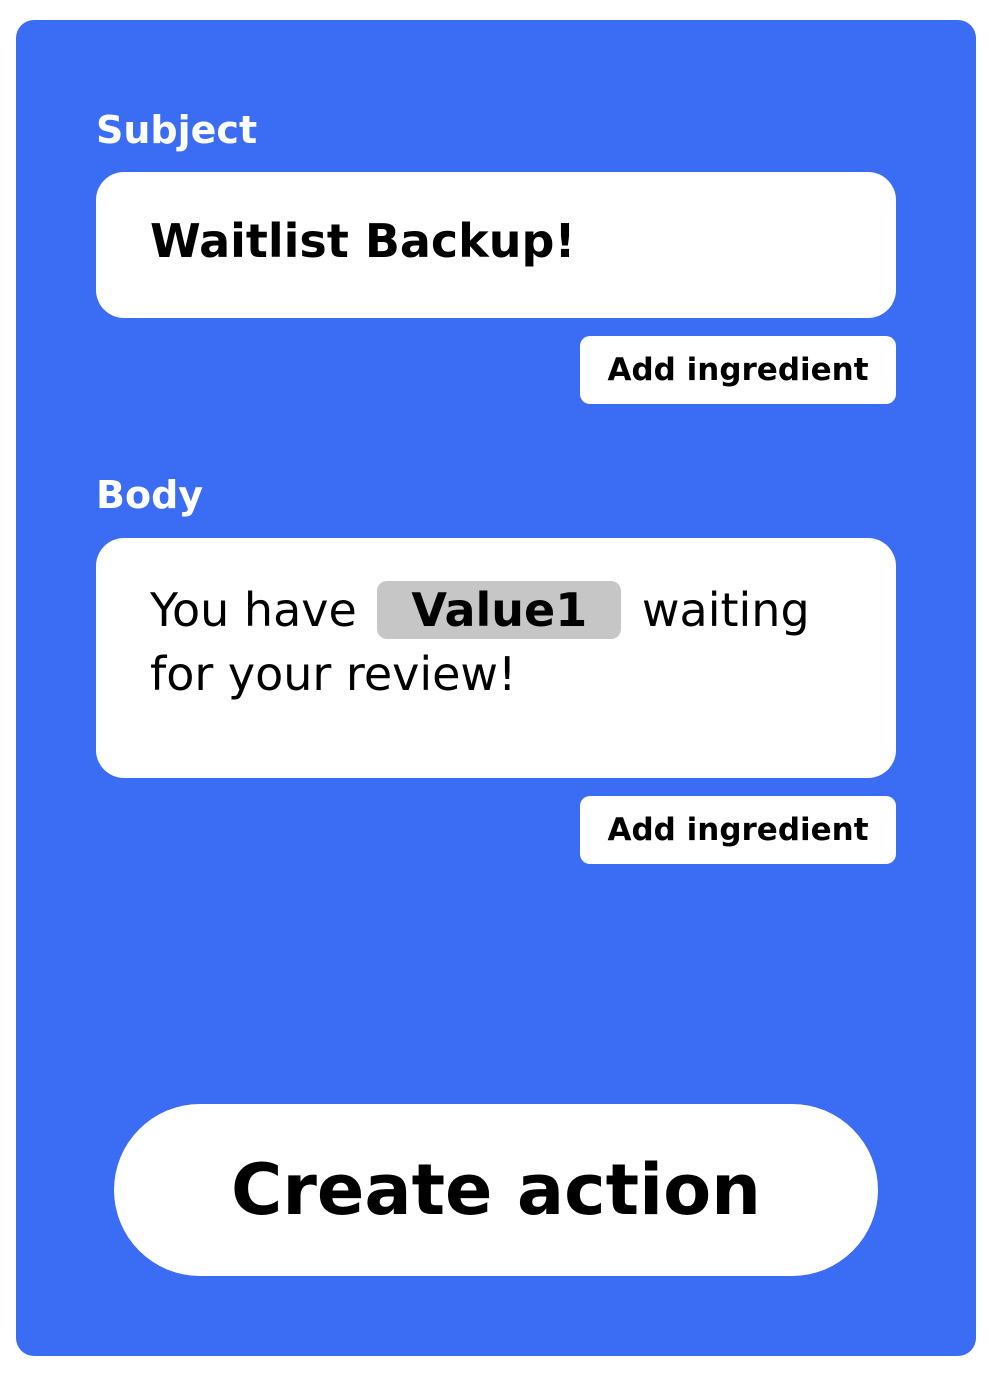 This screenshot has width=988, height=1374. Describe the element at coordinates (363, 241) in the screenshot. I see `subject-value: Waitlist Backup!` at that location.